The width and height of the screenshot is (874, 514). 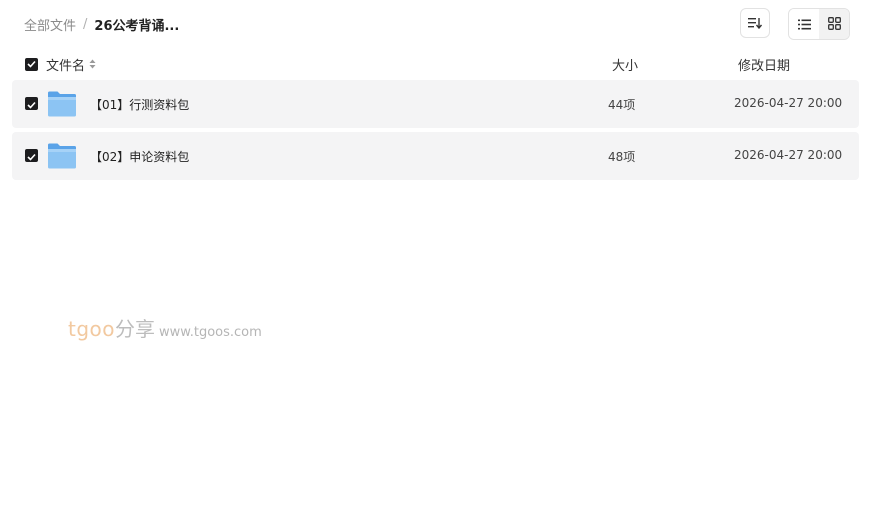 I want to click on column-header-modified: 修改日期, so click(x=764, y=65).